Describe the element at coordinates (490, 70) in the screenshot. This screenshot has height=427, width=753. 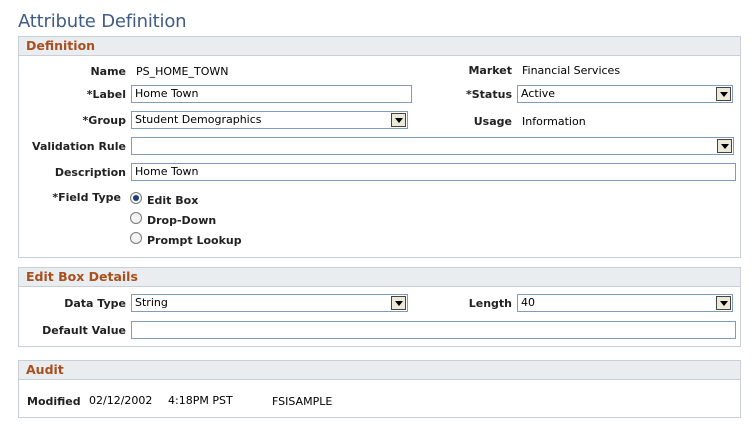
I see `market-label: Market` at that location.